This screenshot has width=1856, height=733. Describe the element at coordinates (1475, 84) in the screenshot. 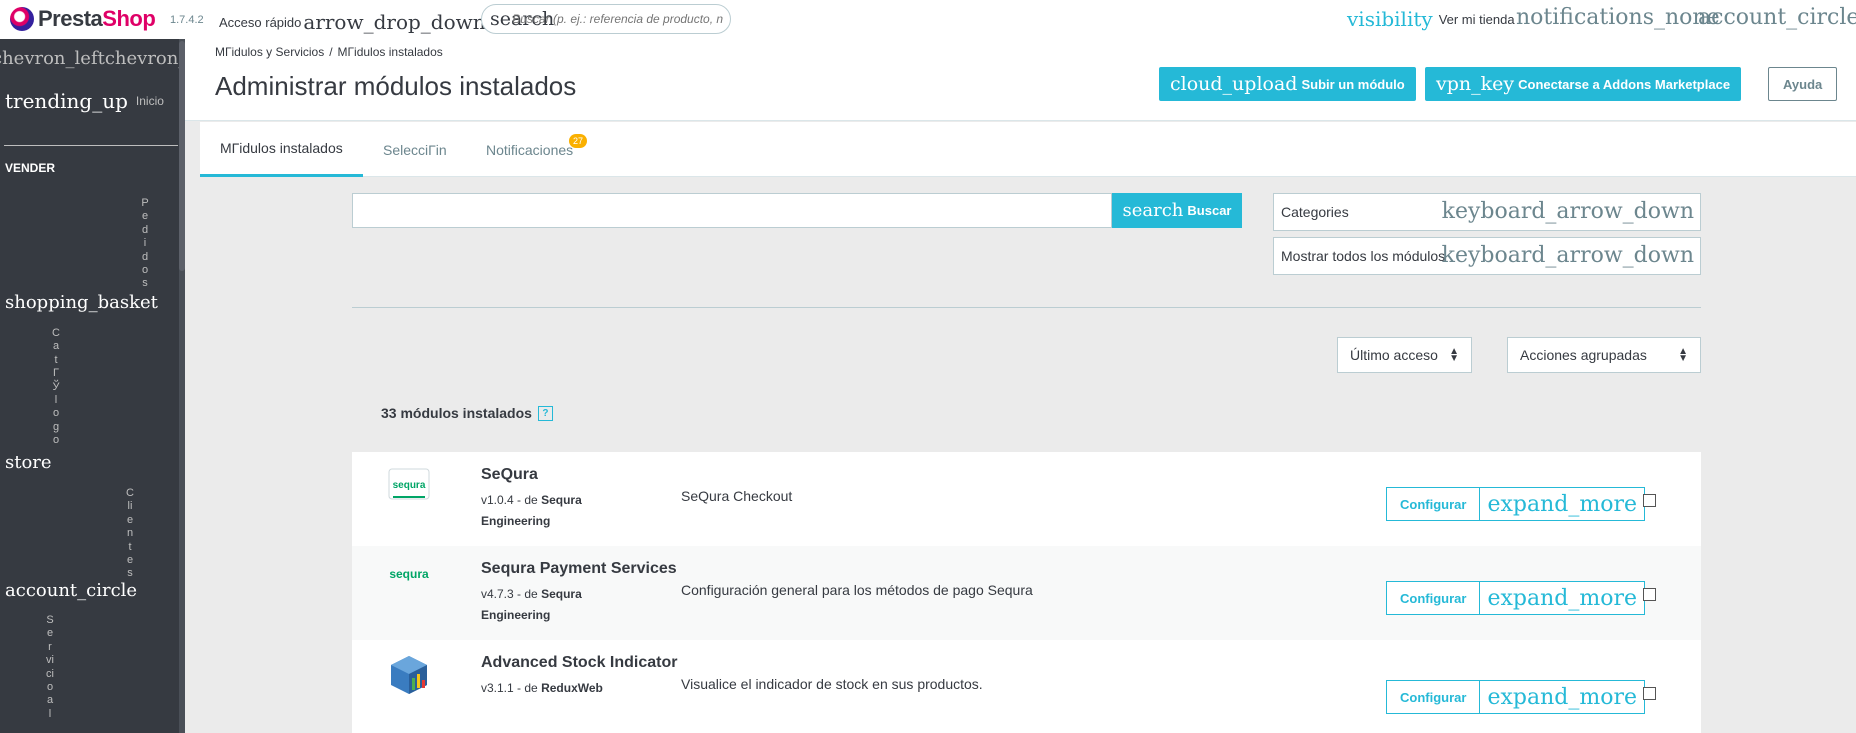

I see `vpn-key-icon: vpn_key` at that location.